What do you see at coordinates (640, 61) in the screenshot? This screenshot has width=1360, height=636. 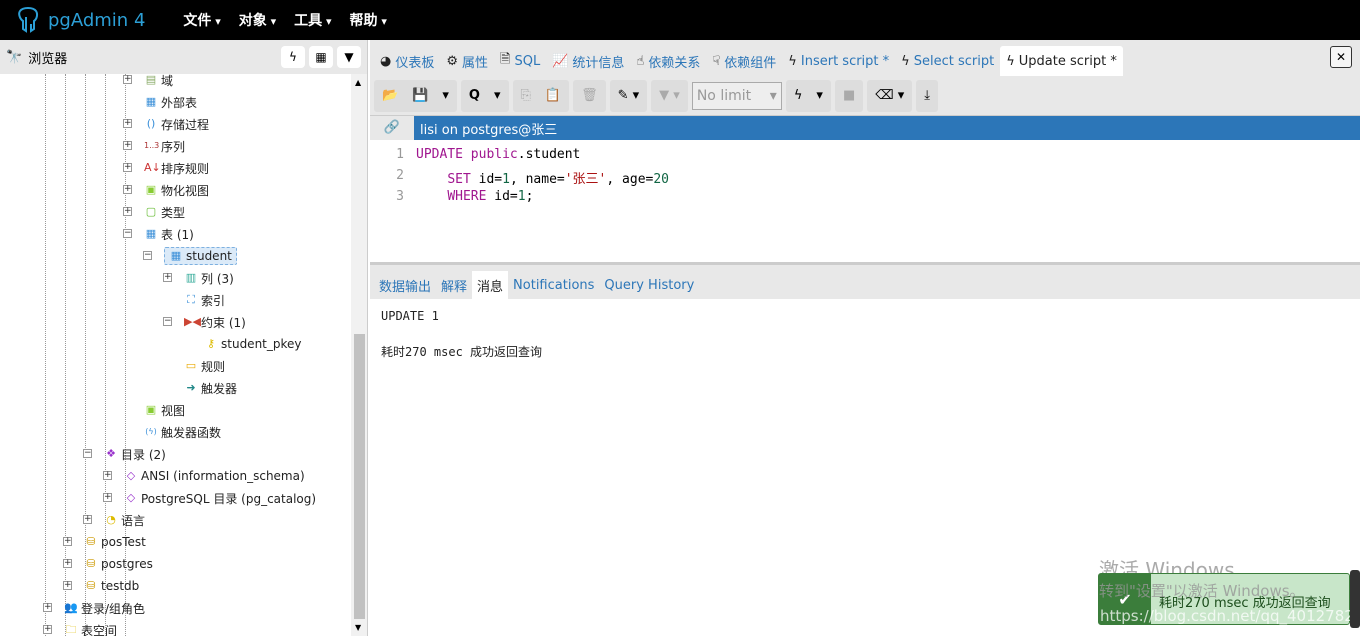 I see `dependencies-icon: ☝` at bounding box center [640, 61].